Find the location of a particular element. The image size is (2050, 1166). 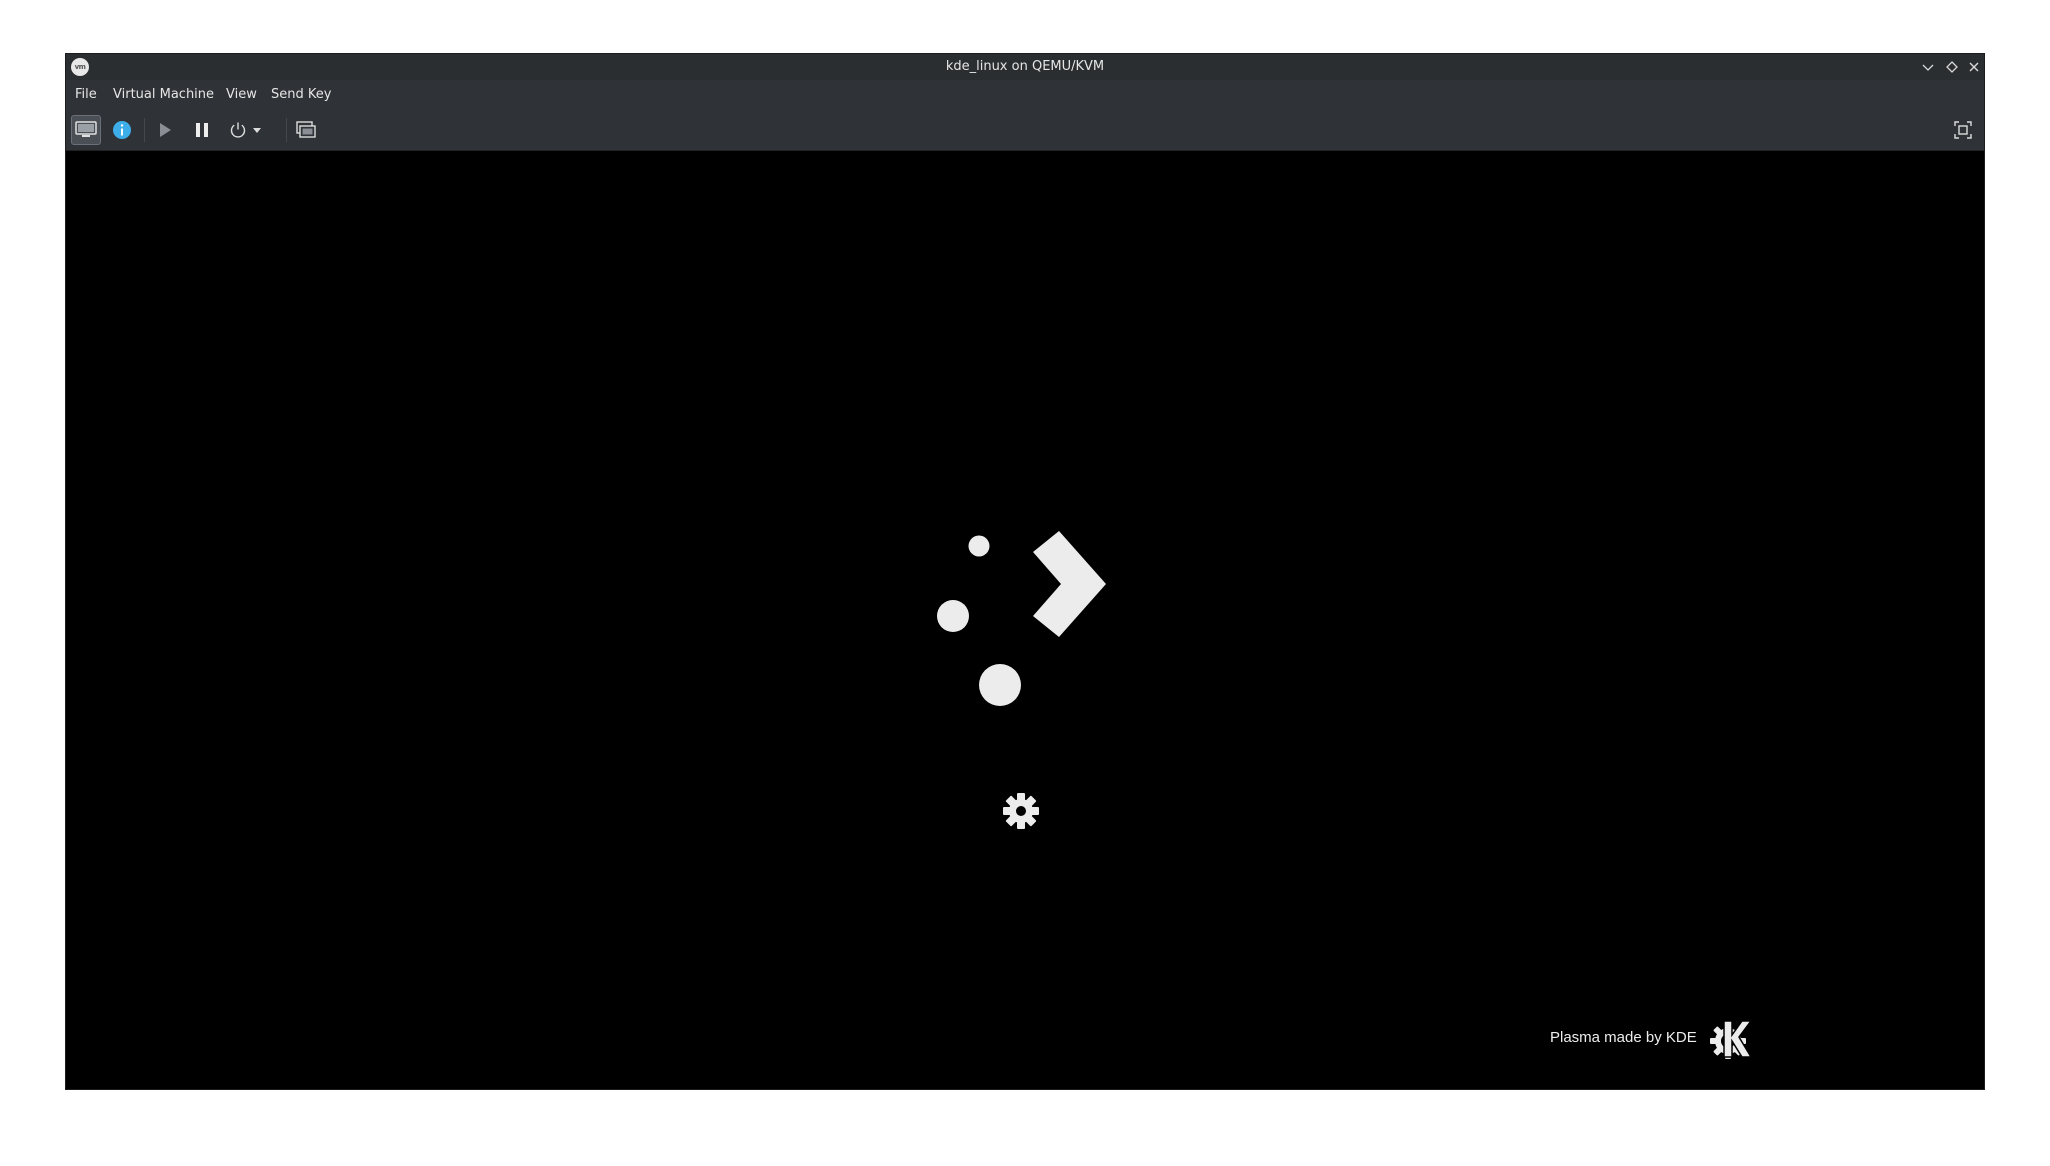

shutdown-menu-button is located at coordinates (257, 130).